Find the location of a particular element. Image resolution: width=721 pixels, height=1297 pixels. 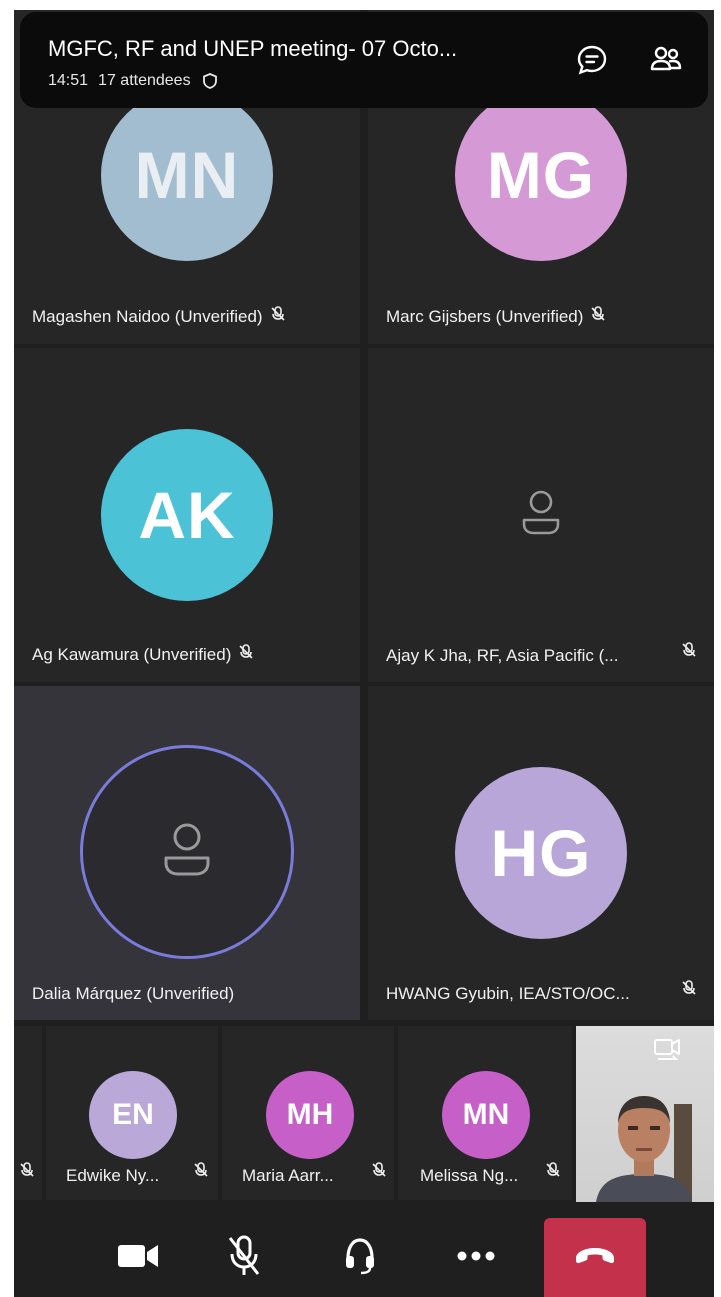

avatar: AK is located at coordinates (187, 515).